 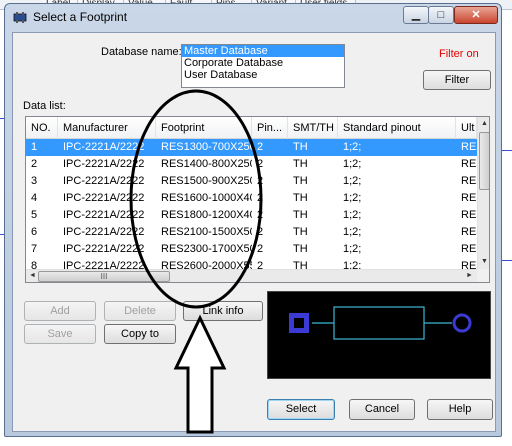 What do you see at coordinates (104, 276) in the screenshot?
I see `horizontal-scroll-thumb: III` at bounding box center [104, 276].